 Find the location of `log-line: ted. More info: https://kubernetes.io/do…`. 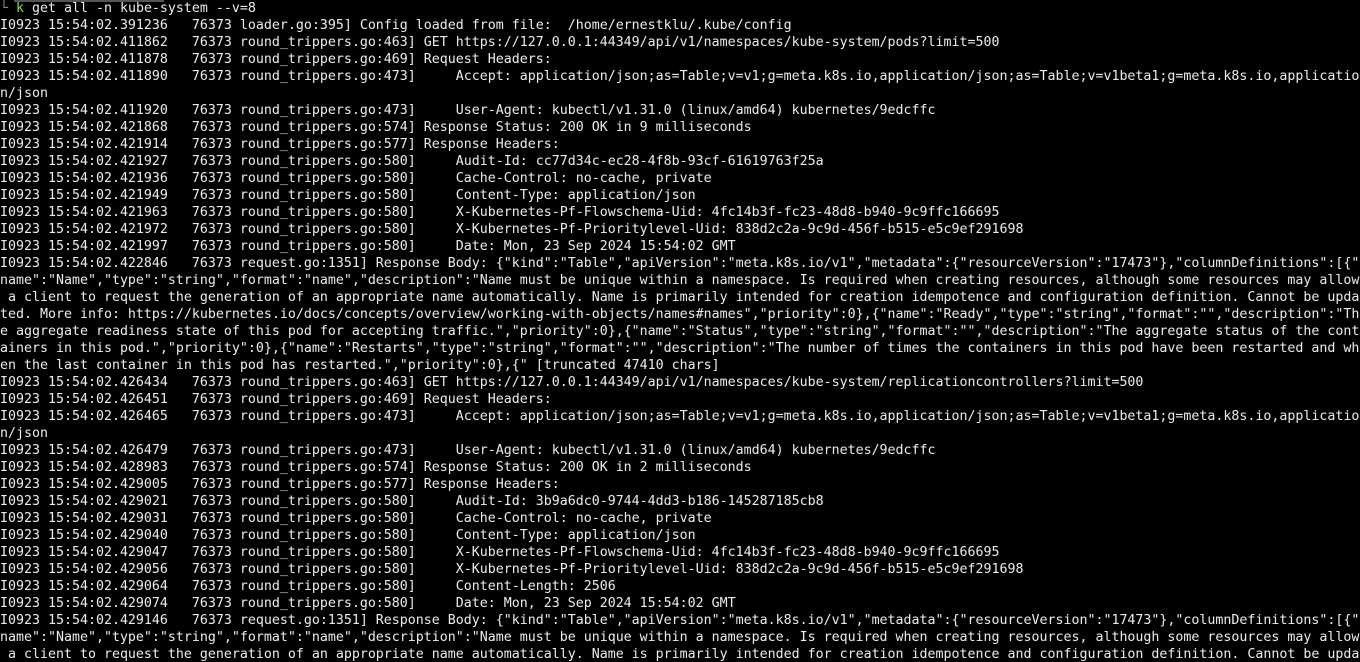

log-line: ted. More info: https://kubernetes.io/do… is located at coordinates (680, 314).